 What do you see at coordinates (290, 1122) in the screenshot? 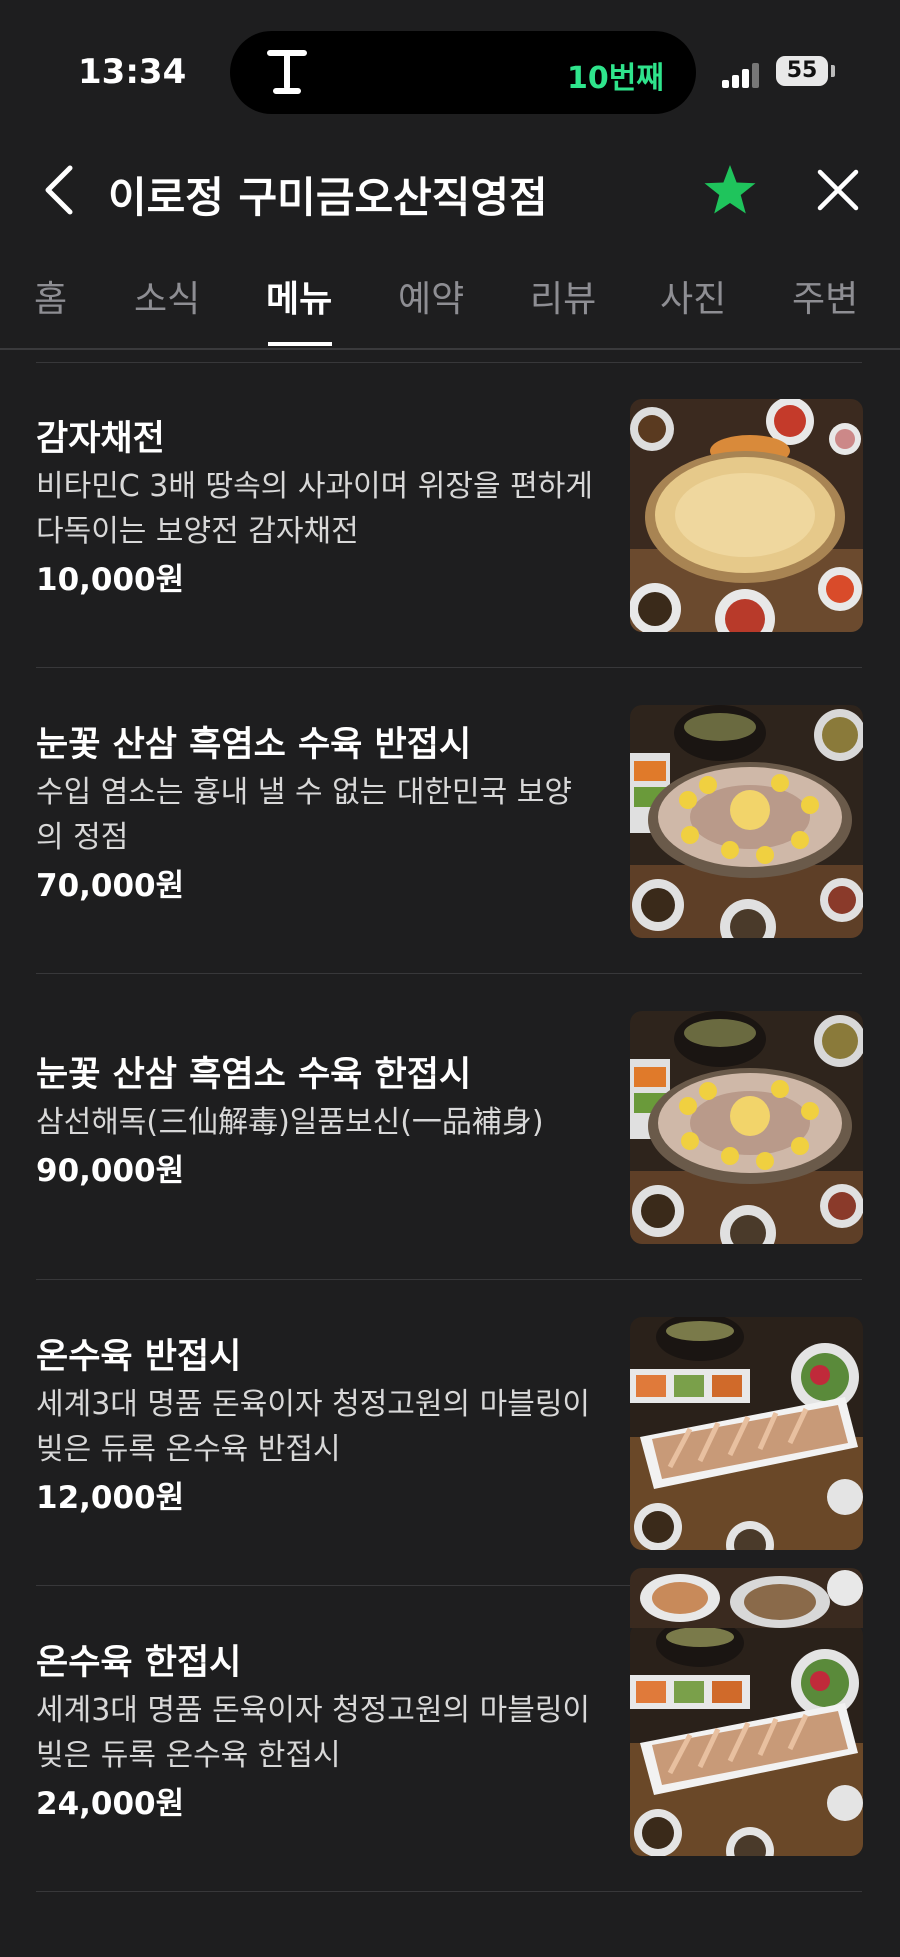
I see `menu-item-description: 삼선해독(三仙解毒)일품보신(一品補身)` at bounding box center [290, 1122].